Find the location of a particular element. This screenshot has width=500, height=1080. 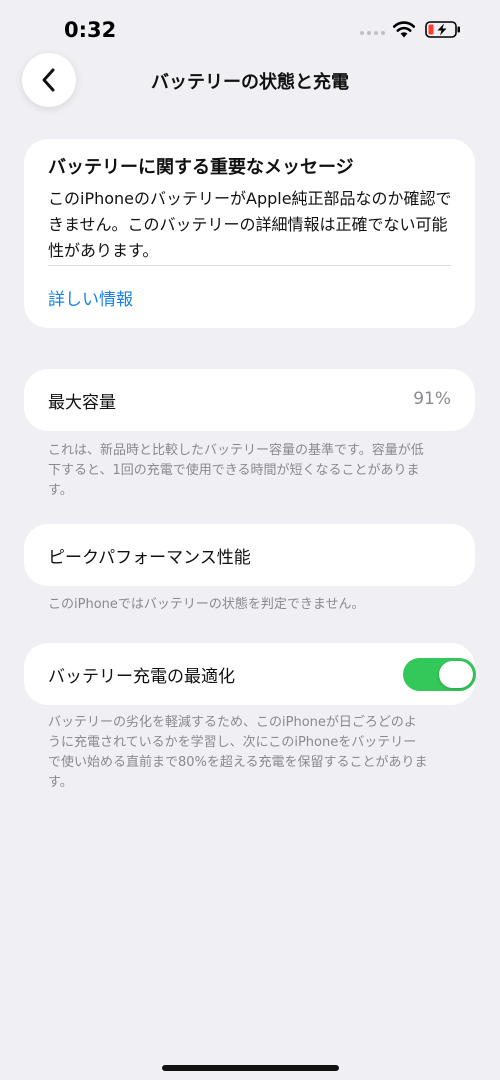

peak-performance-label: ピークパフォーマンス性能 is located at coordinates (149, 558).